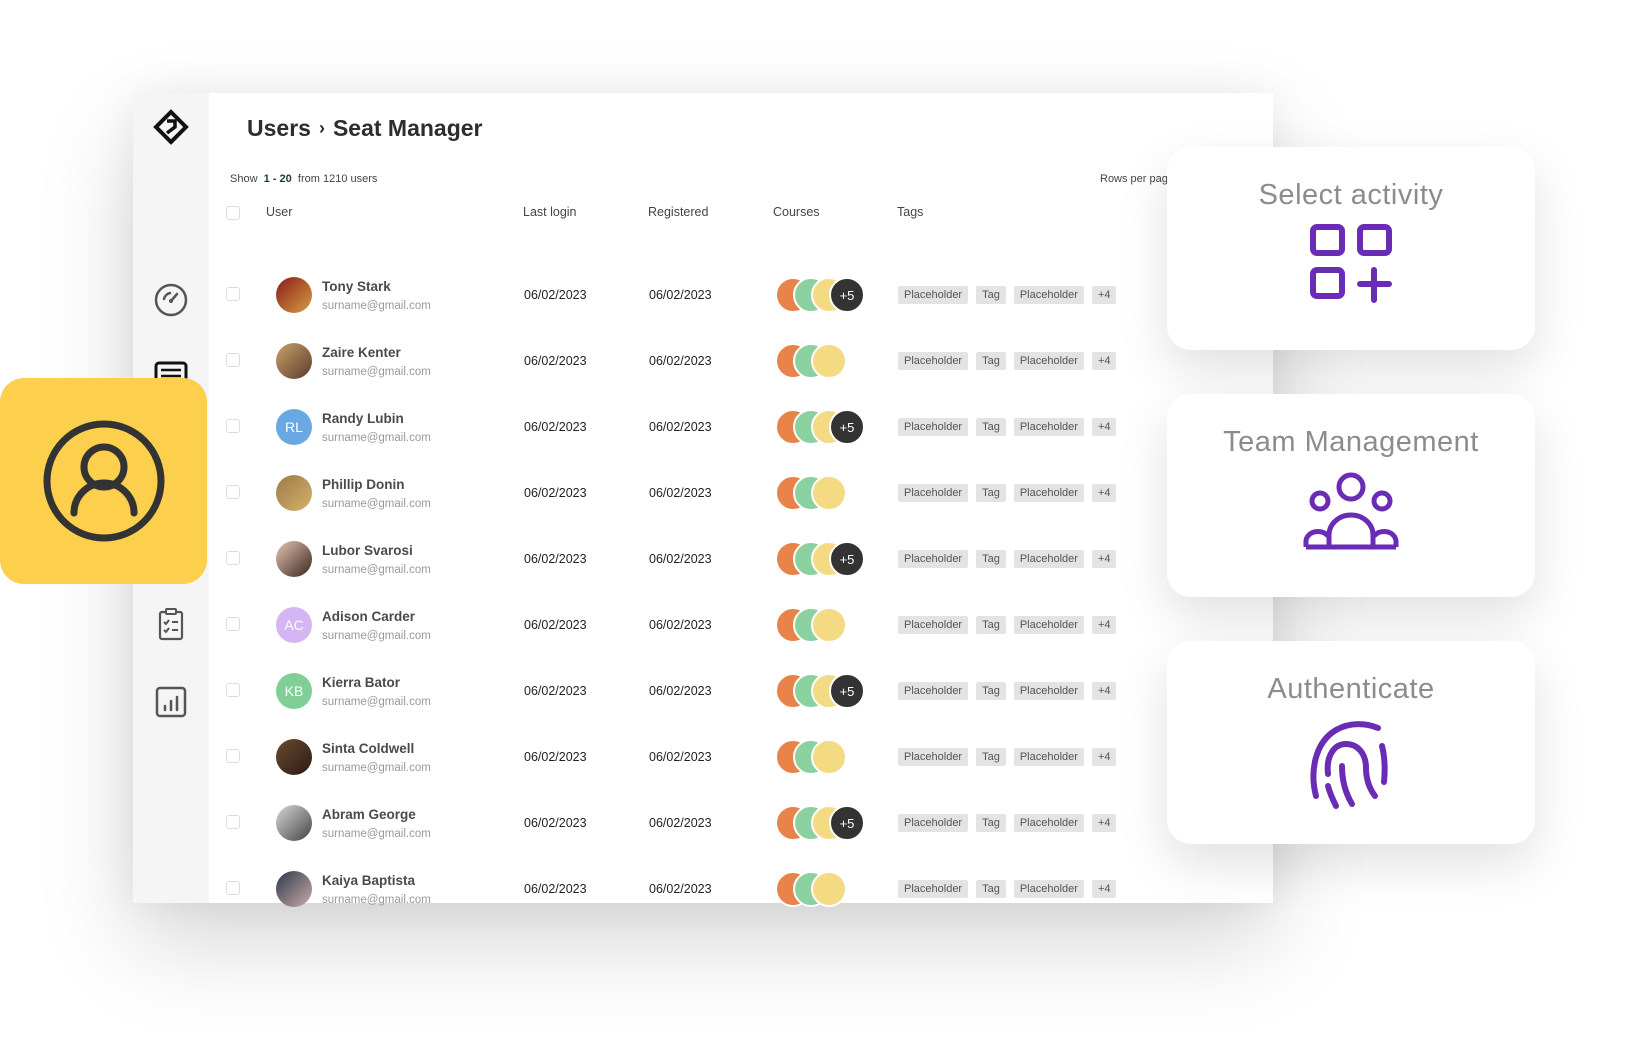  Describe the element at coordinates (1137, 179) in the screenshot. I see `rows-per-page: Rows per page` at that location.